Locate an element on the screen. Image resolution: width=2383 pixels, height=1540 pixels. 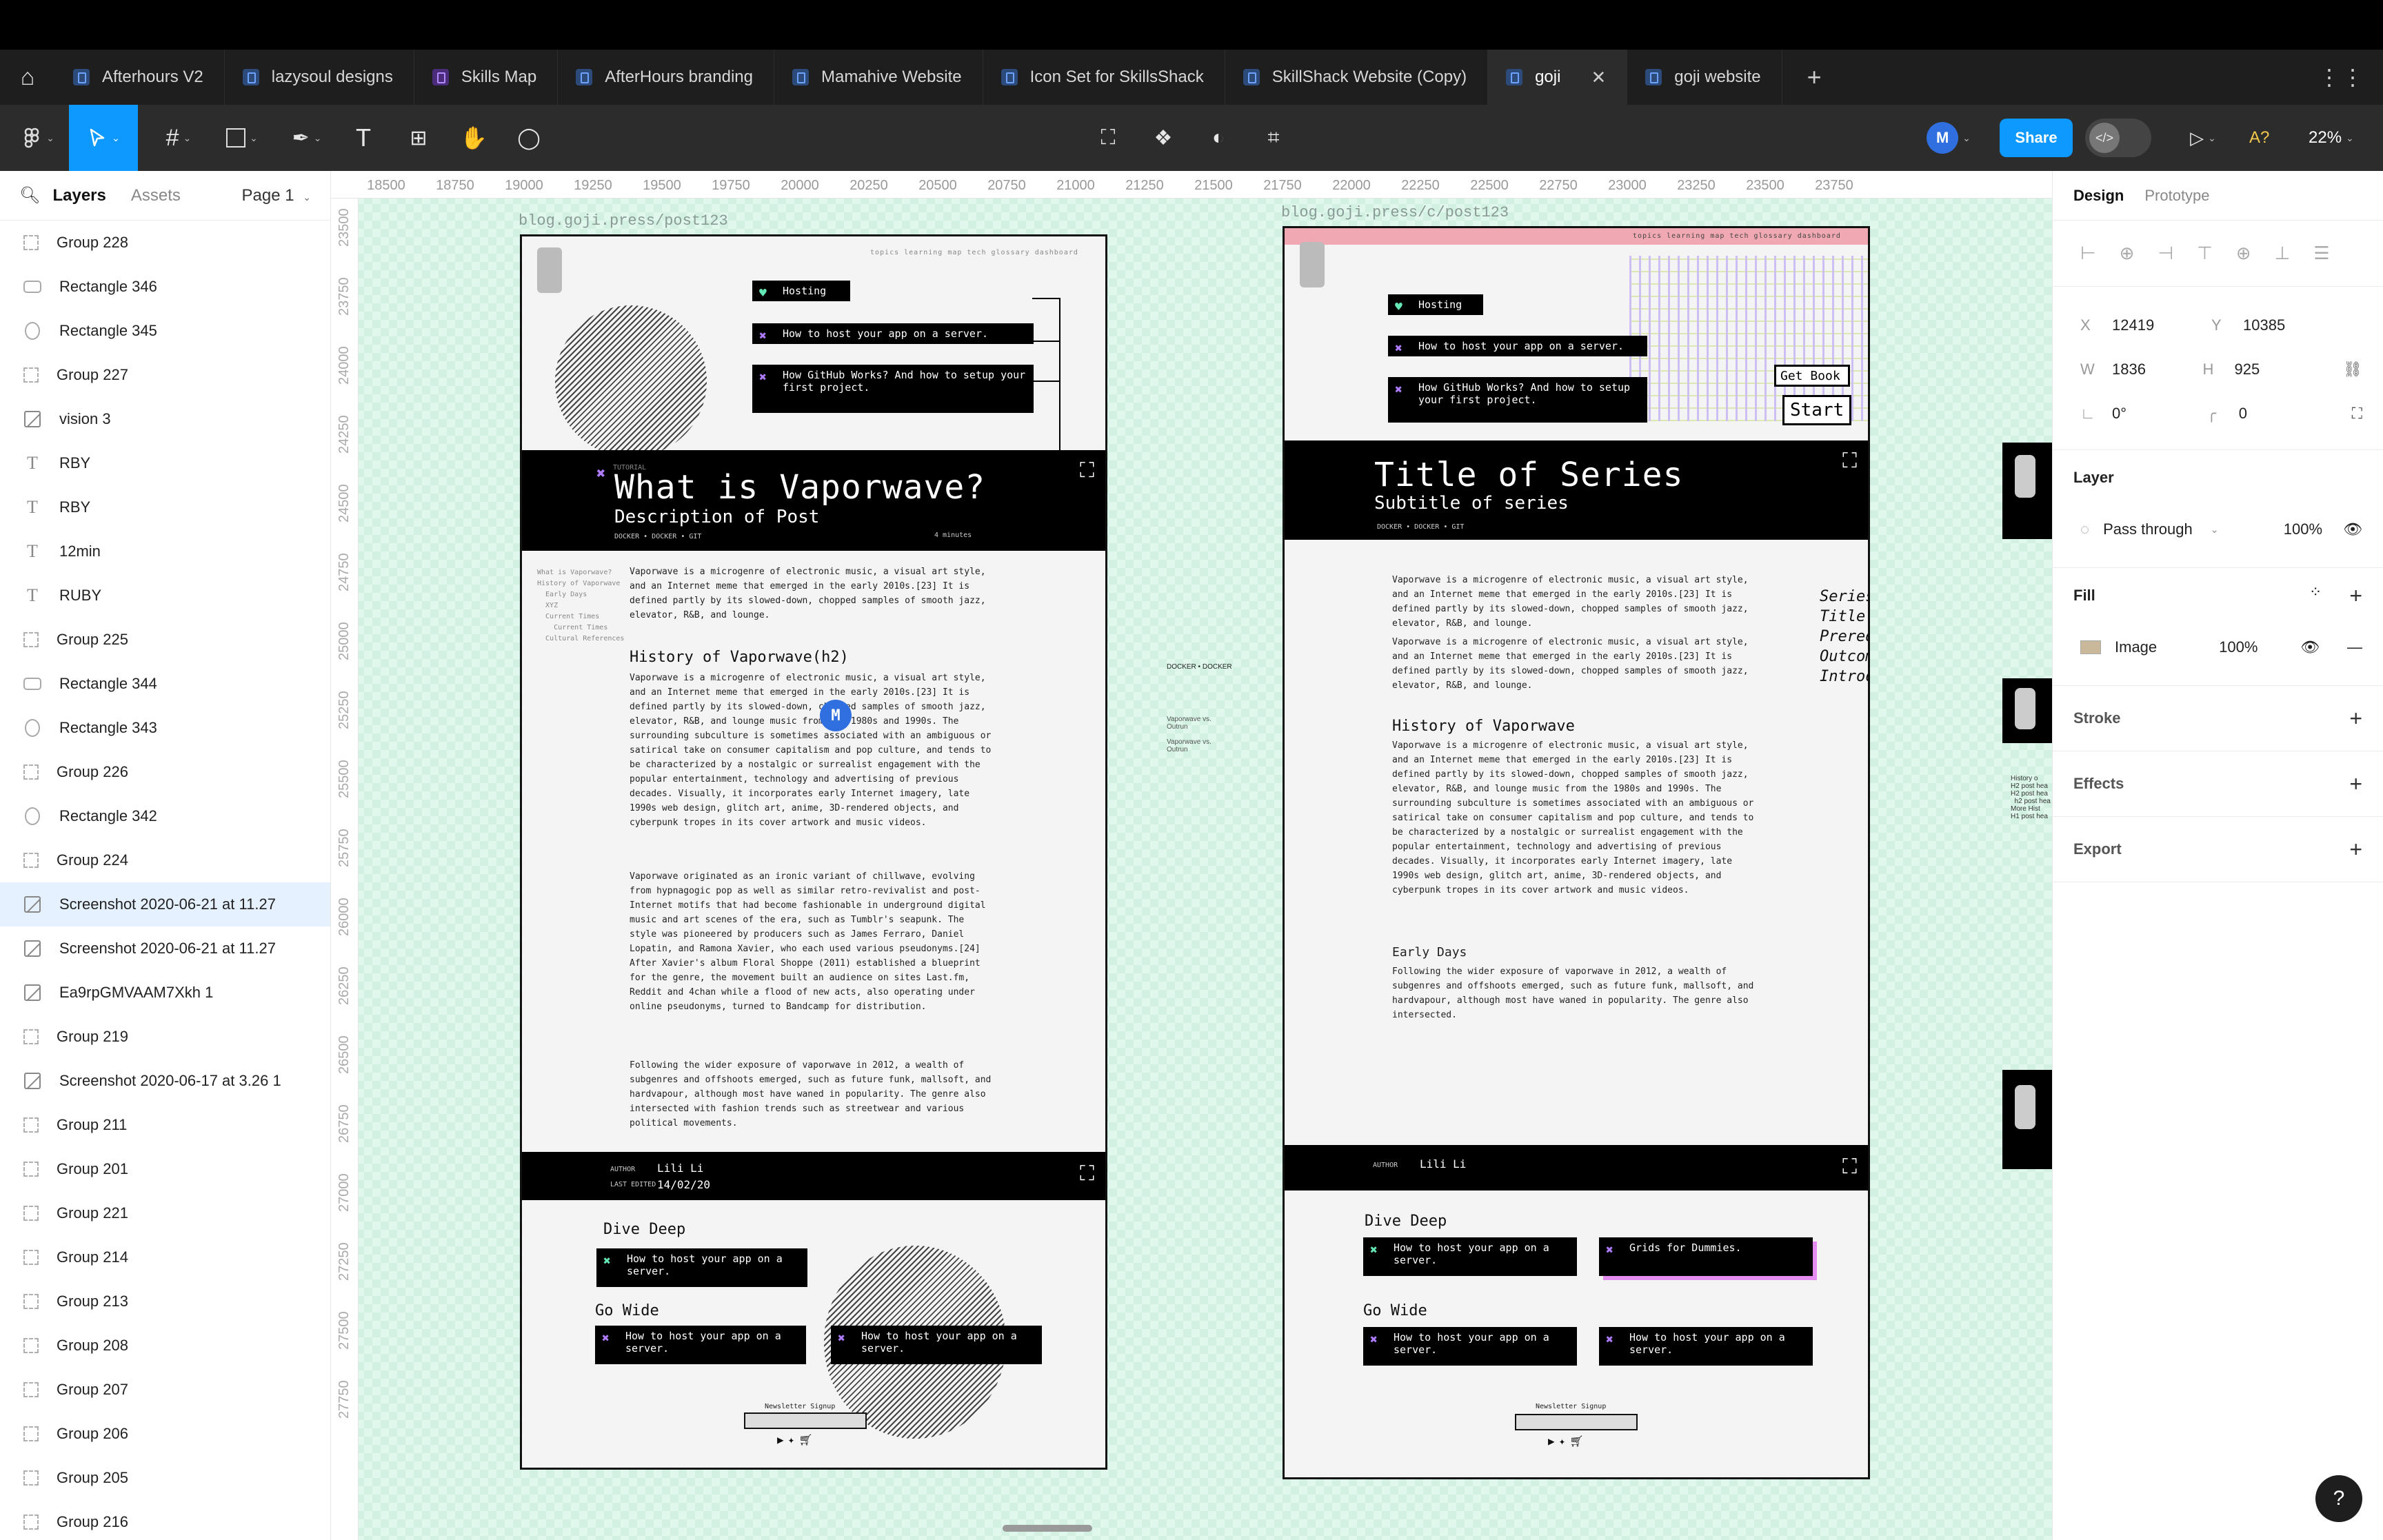
align-top-icon: ⊤ is located at coordinates (2205, 254).